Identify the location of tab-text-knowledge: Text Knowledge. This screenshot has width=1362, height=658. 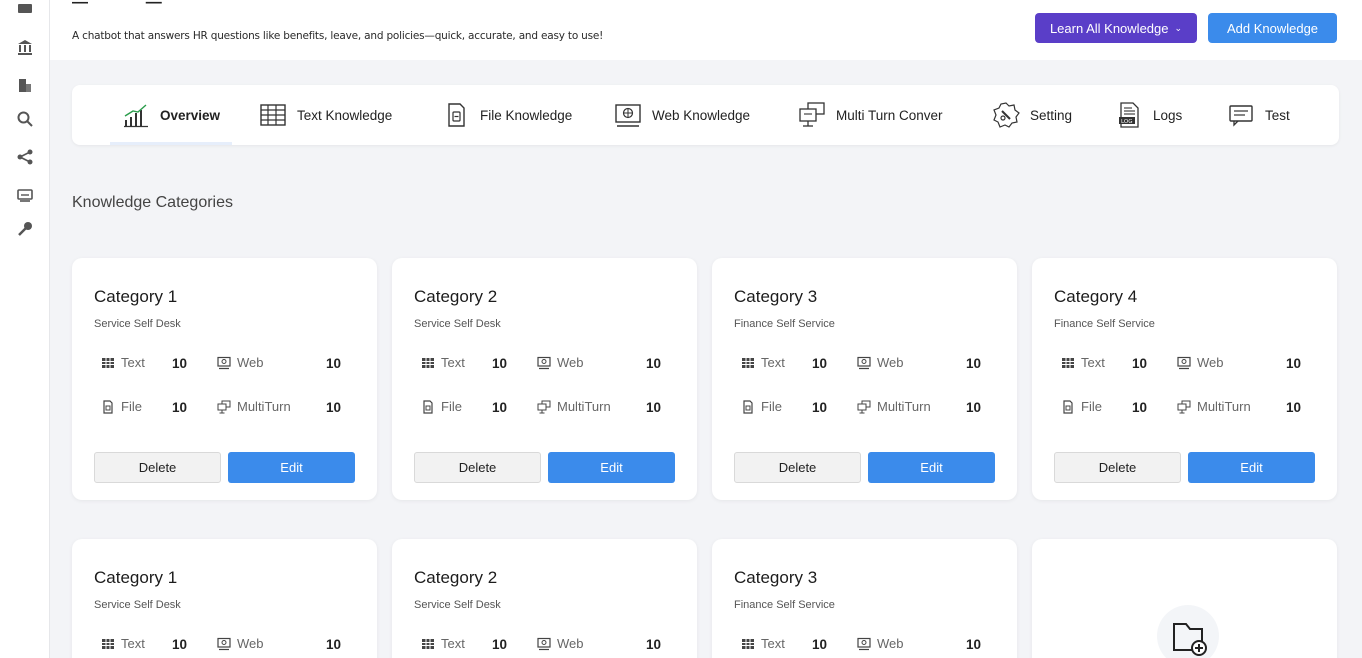
(325, 115).